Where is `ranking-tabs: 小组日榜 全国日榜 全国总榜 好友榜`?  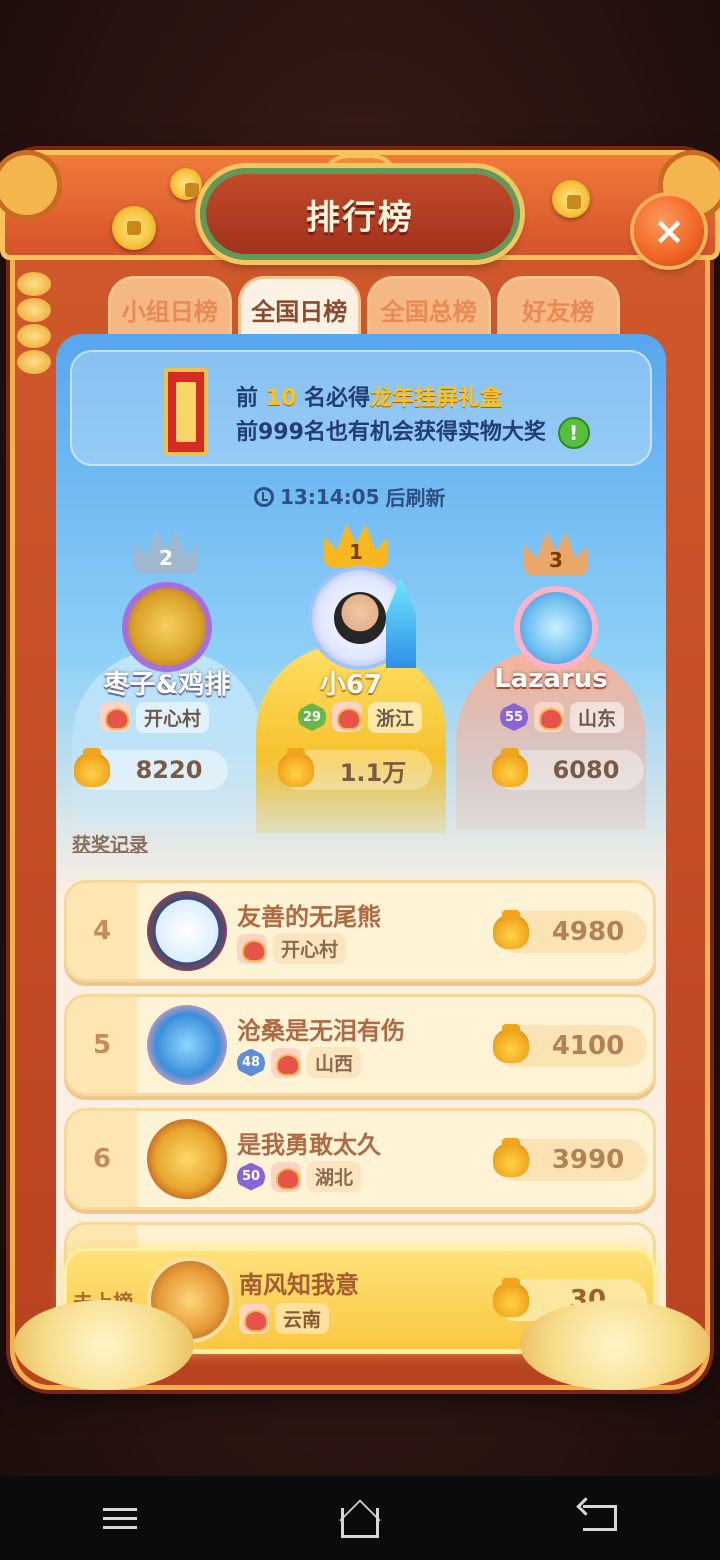 ranking-tabs: 小组日榜 全国日榜 全国总榜 好友榜 is located at coordinates (364, 308).